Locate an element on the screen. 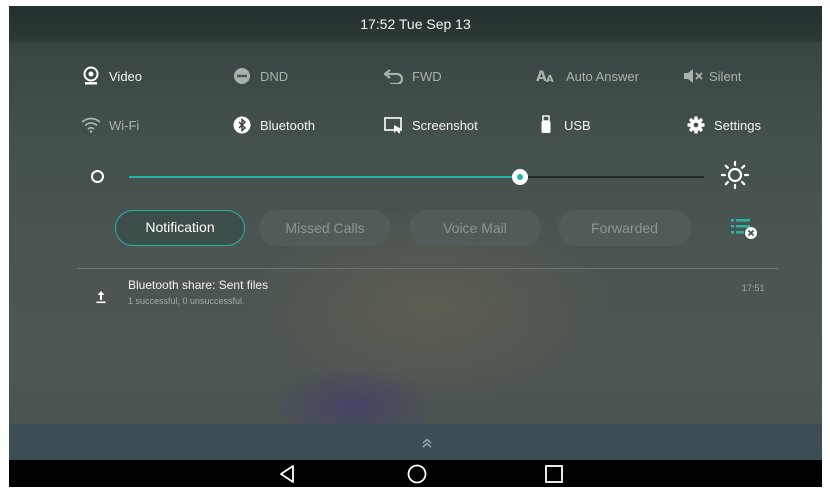  svg-text: A is located at coordinates (550, 79).